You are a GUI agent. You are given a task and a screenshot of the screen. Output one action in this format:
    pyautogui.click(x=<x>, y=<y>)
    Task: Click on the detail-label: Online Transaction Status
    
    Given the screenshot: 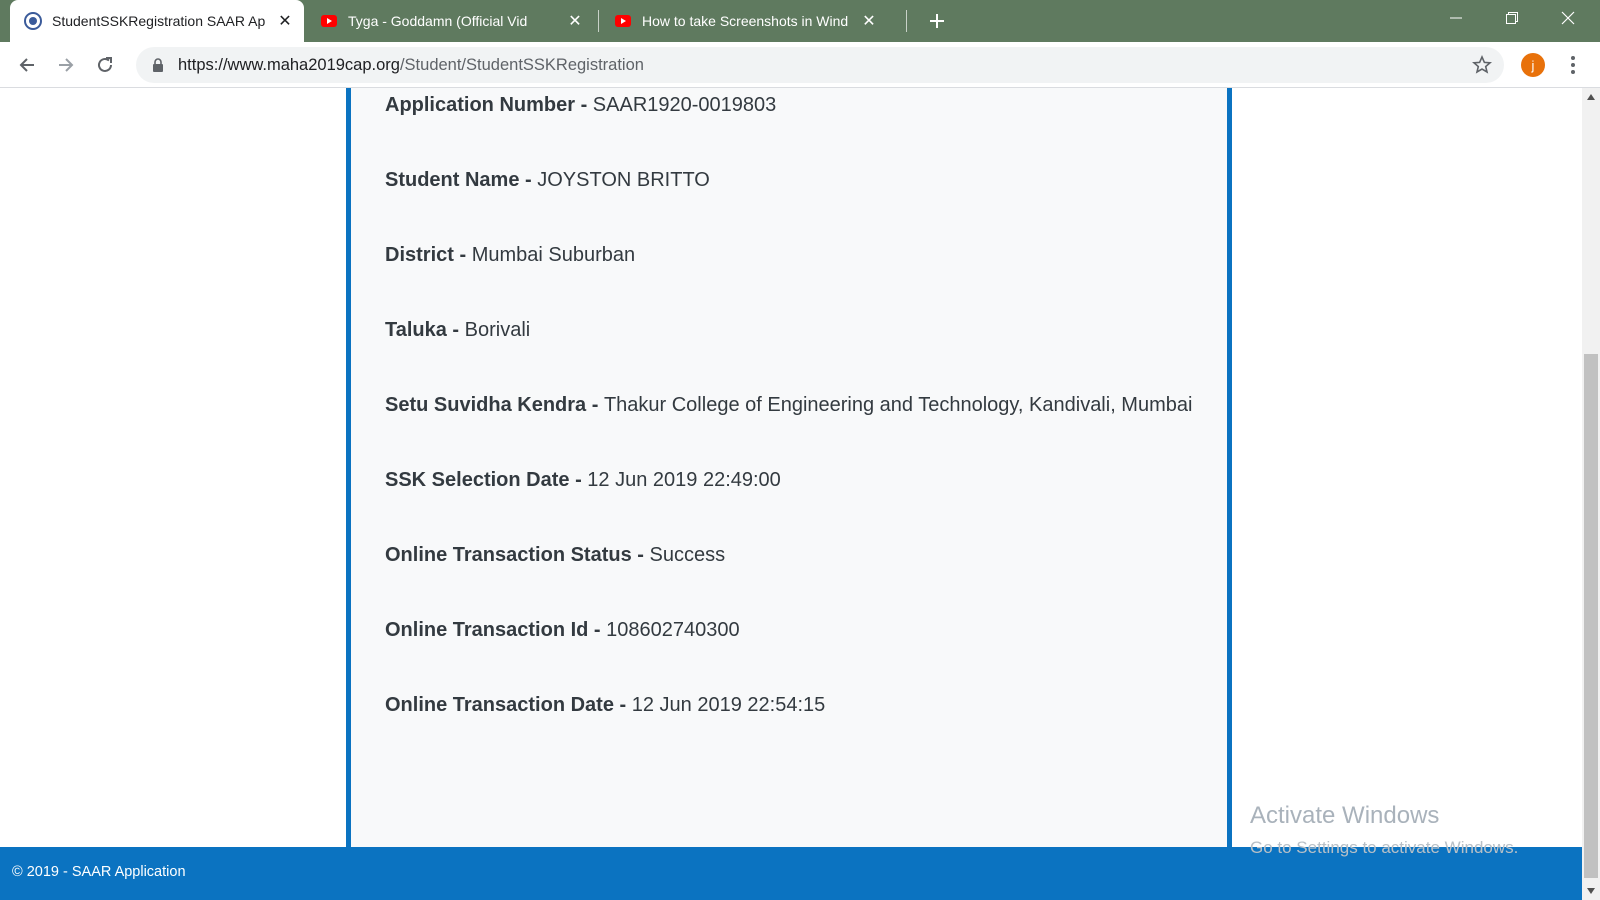 What is the action you would take?
    pyautogui.click(x=508, y=555)
    